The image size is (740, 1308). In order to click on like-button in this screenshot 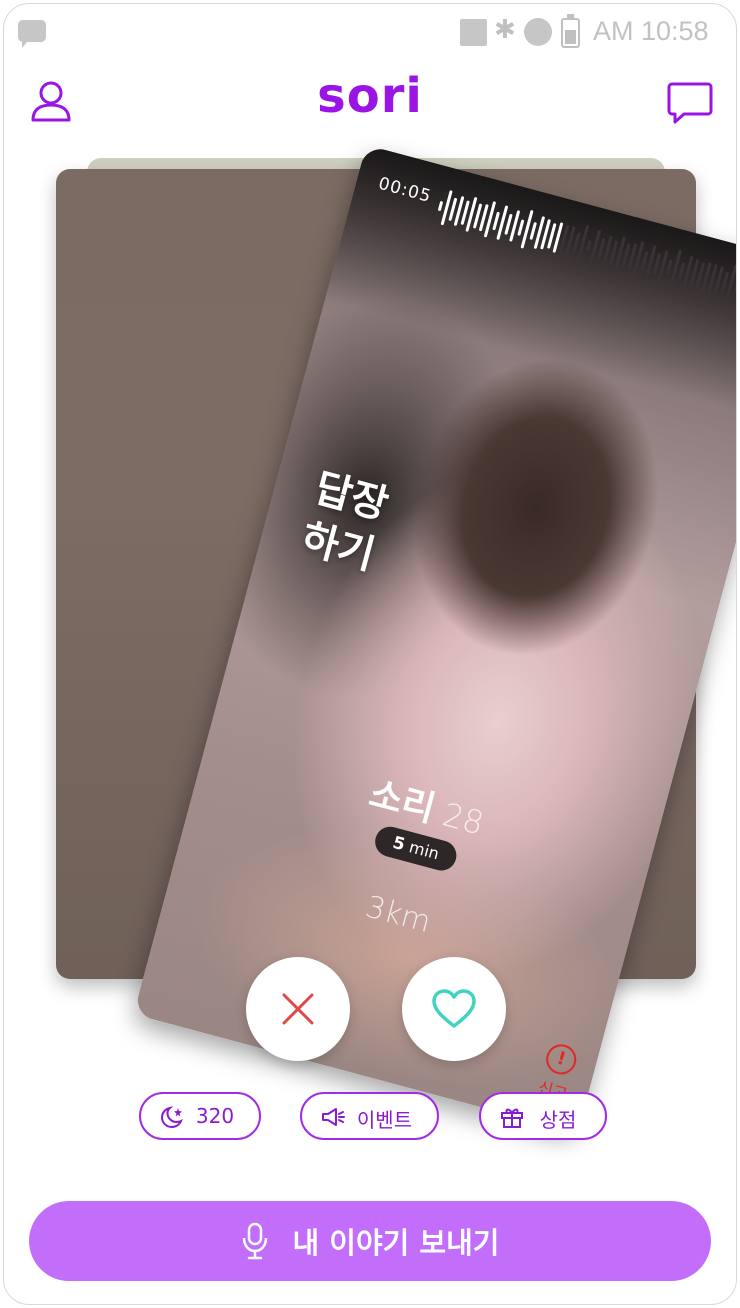, I will do `click(454, 1009)`.